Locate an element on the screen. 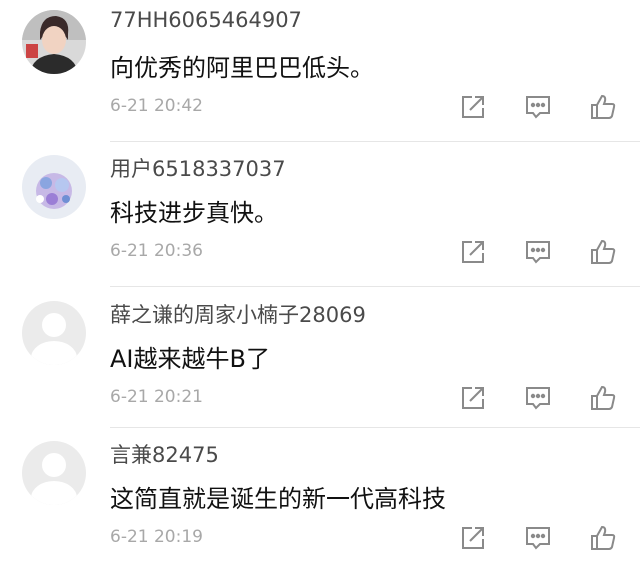 This screenshot has height=567, width=640. comment-username: 薛之谦的周家小楠子28069 is located at coordinates (238, 314).